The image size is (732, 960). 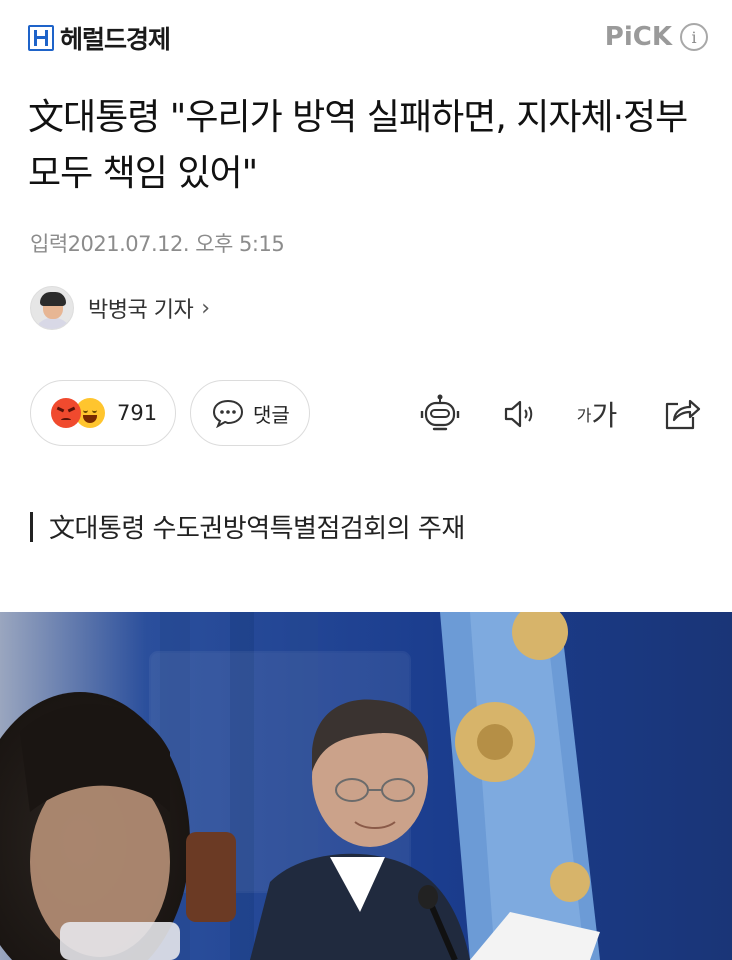 I want to click on reporter-link: 박병국 기자 ›, so click(x=120, y=308).